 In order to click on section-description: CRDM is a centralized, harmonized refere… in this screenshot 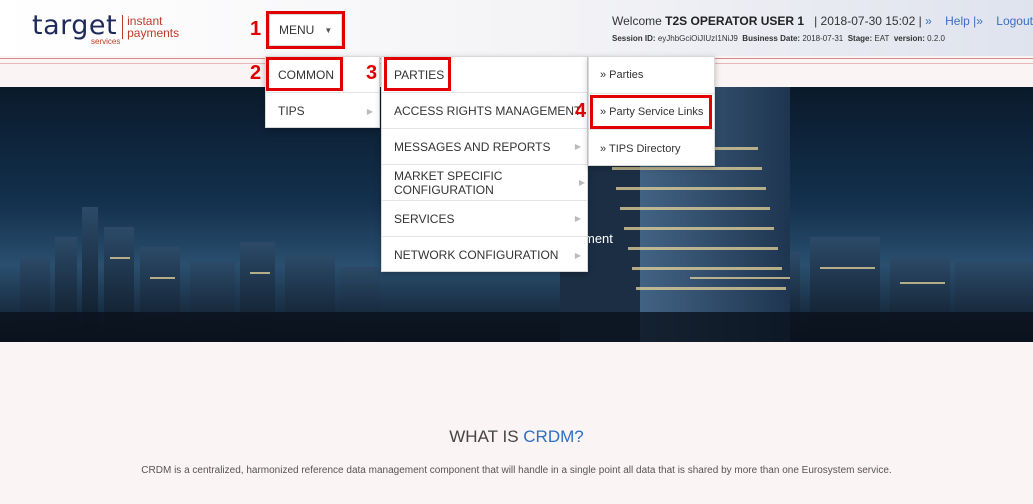, I will do `click(516, 470)`.